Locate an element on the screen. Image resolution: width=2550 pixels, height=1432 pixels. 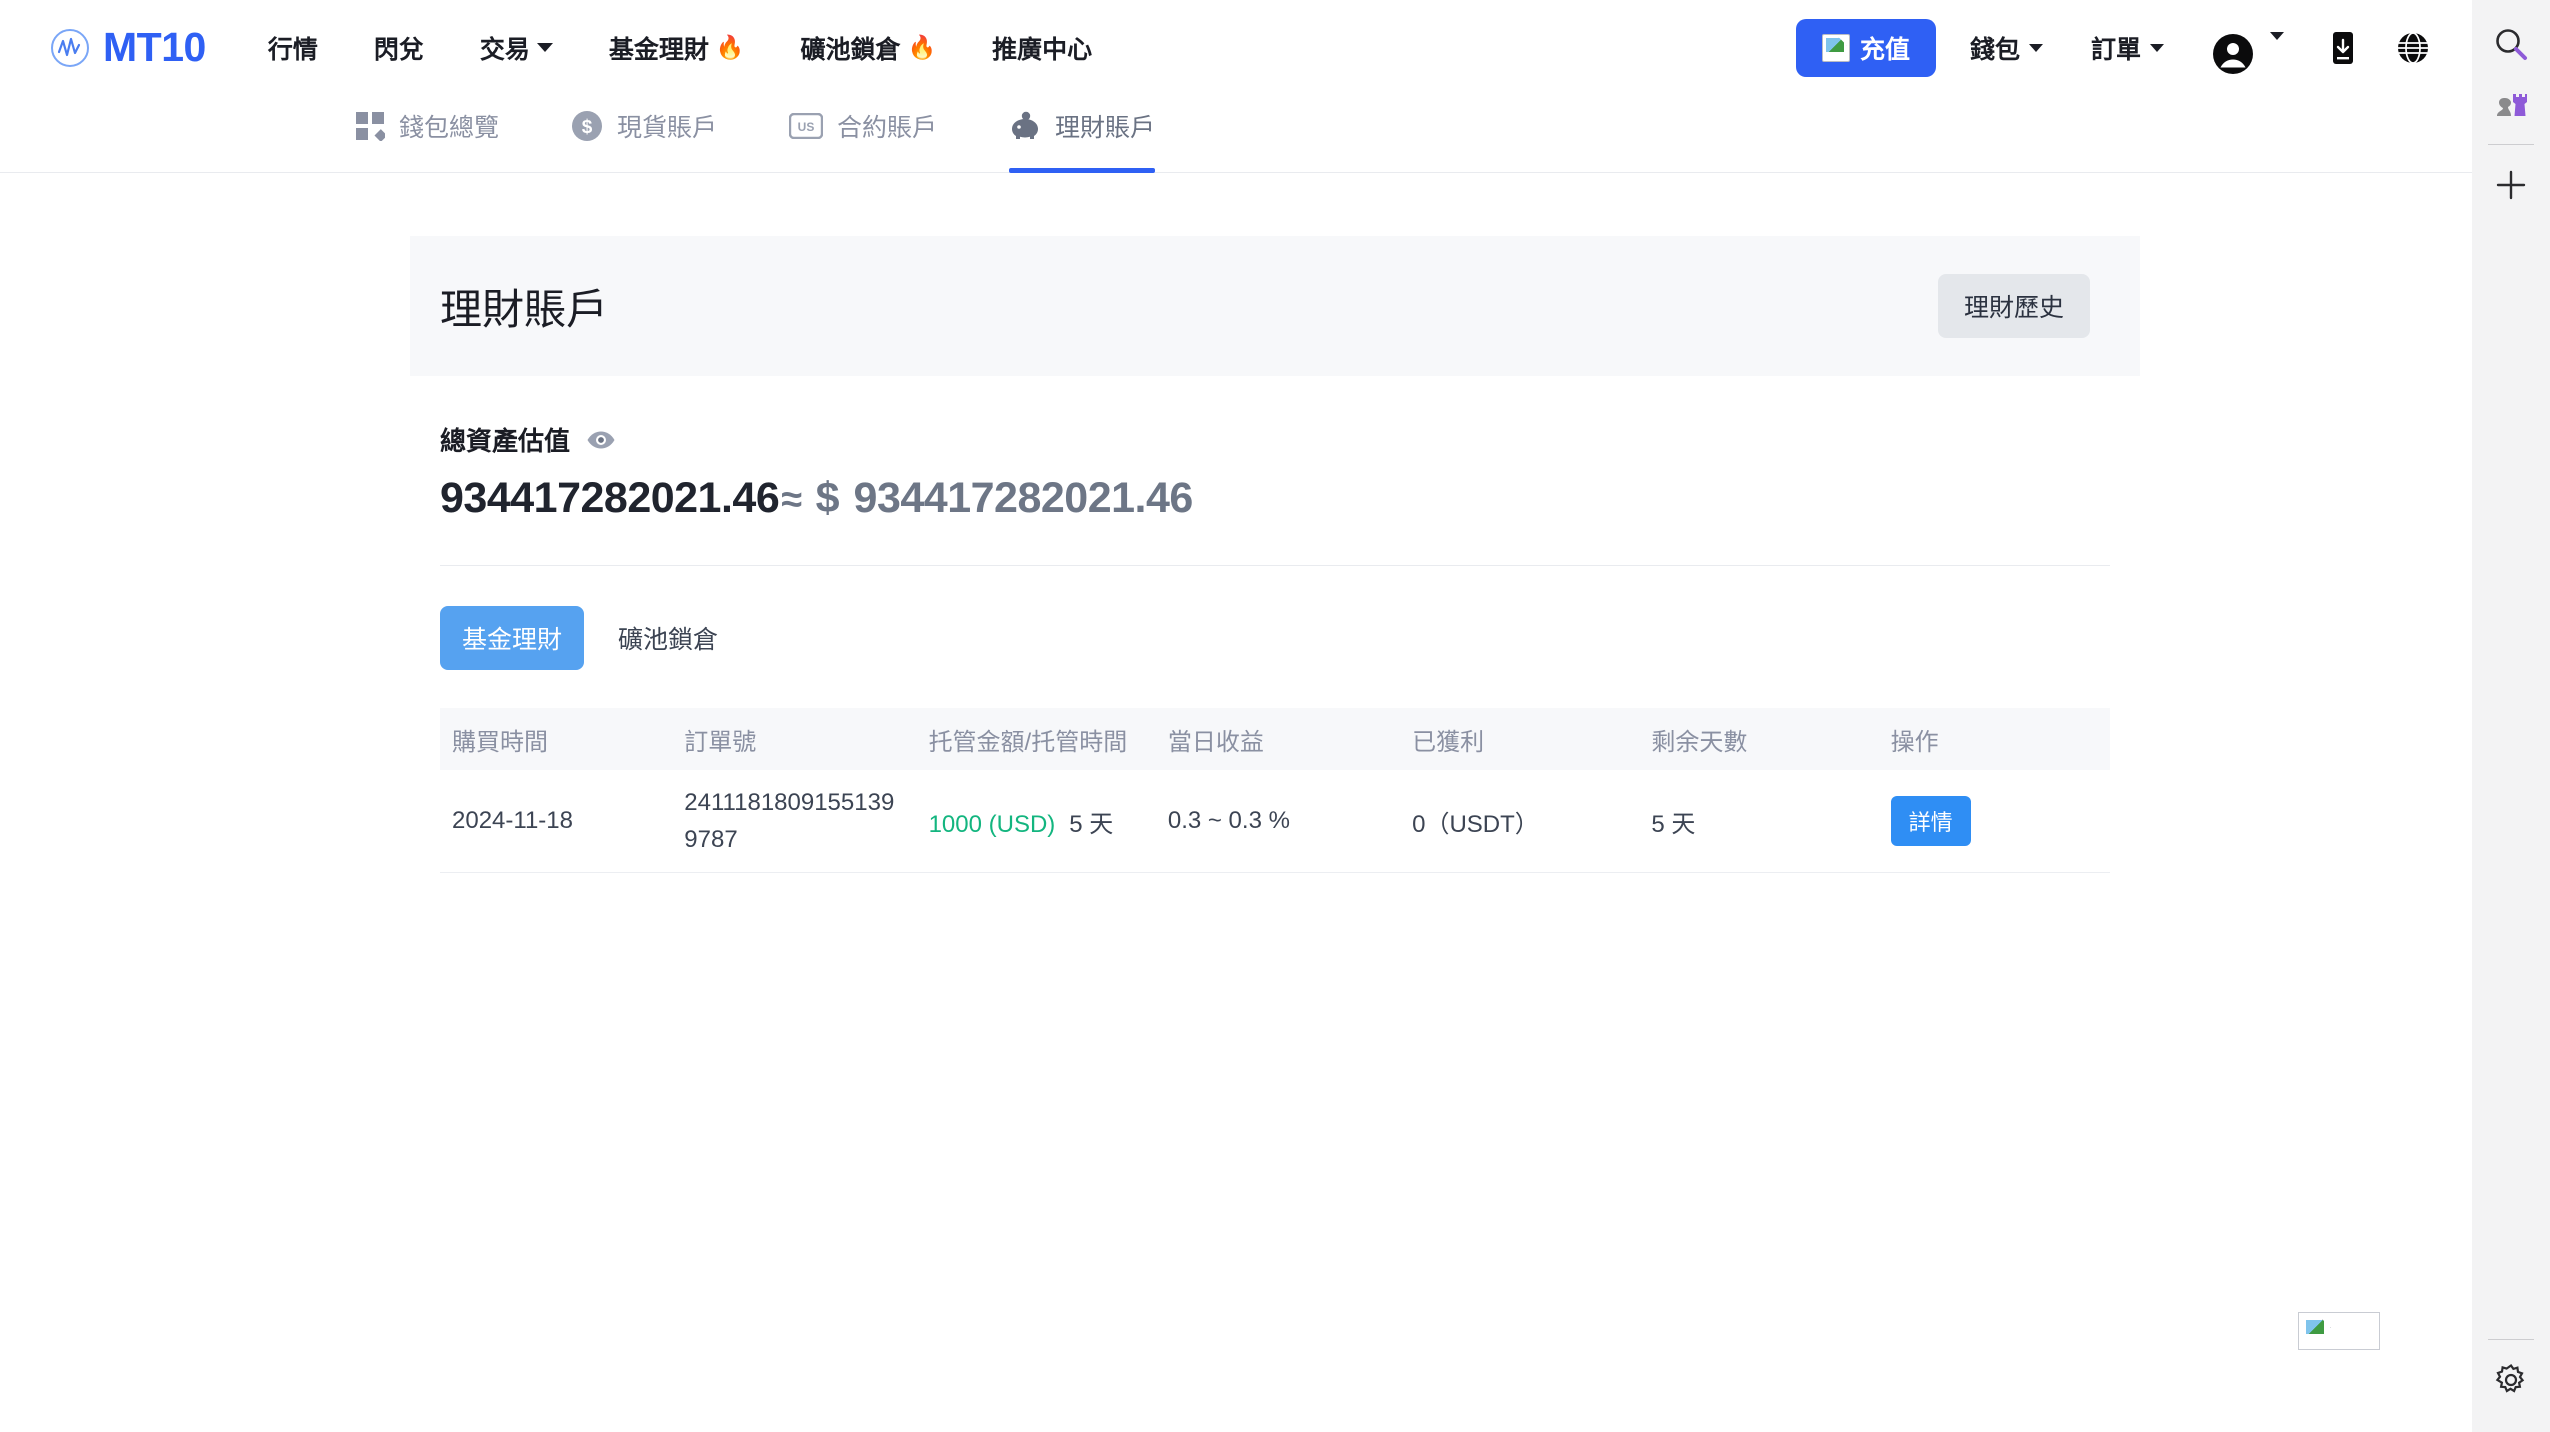
language-selector-button is located at coordinates (2413, 48).